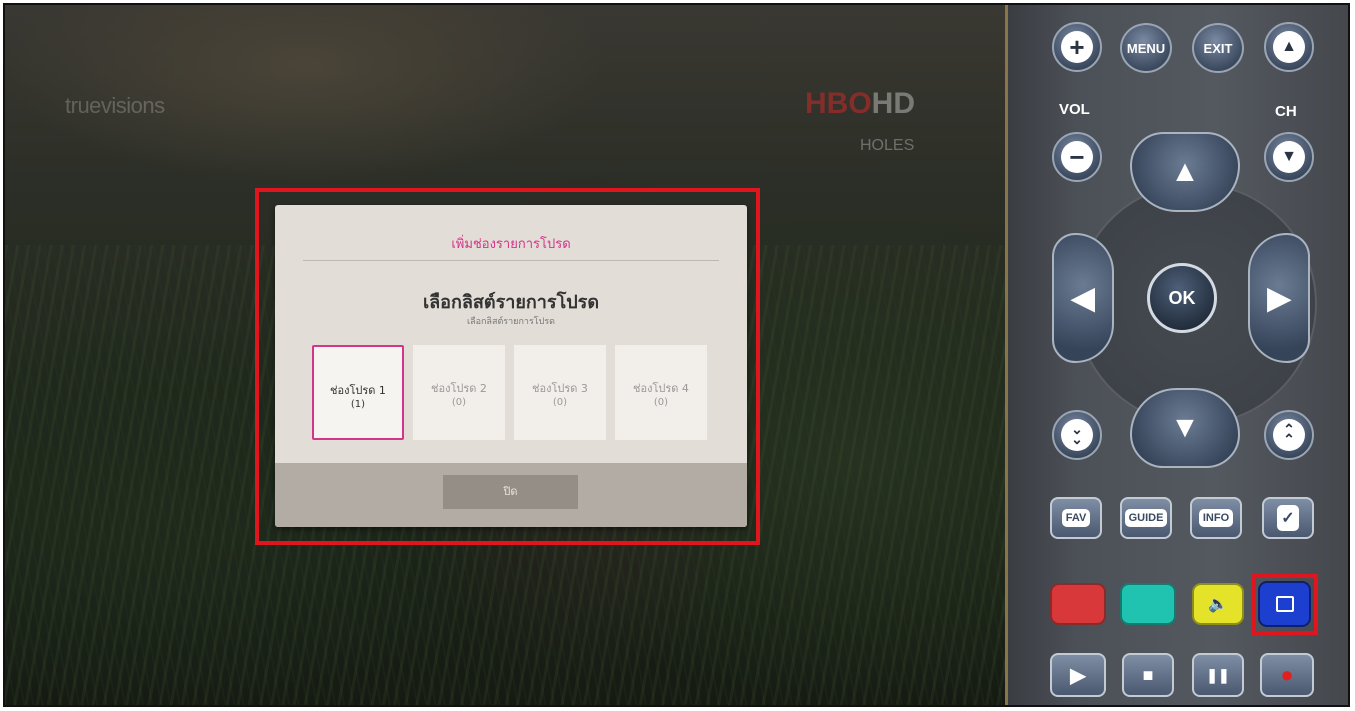  Describe the element at coordinates (1218, 48) in the screenshot. I see `exit-button: EXIT` at that location.